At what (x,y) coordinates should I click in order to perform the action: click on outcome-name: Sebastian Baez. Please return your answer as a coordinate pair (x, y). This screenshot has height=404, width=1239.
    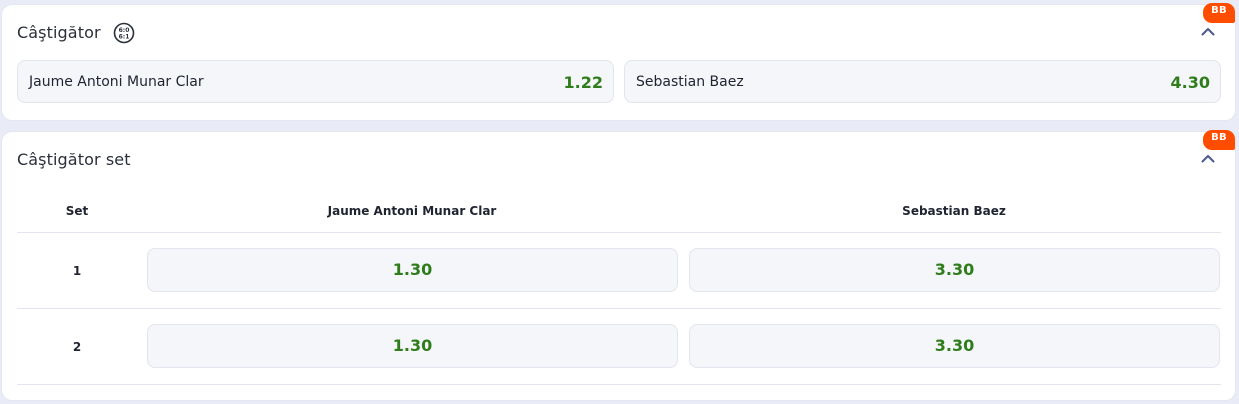
    Looking at the image, I should click on (690, 82).